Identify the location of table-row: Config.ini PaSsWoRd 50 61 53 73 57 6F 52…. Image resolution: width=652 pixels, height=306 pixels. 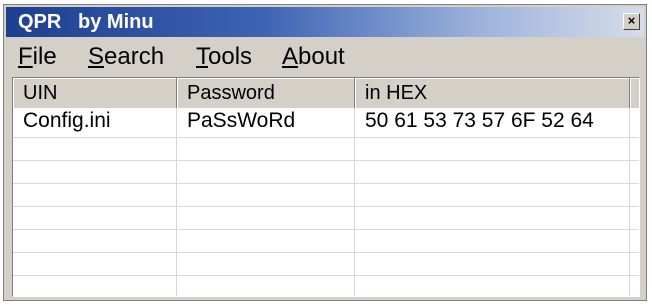
(326, 123).